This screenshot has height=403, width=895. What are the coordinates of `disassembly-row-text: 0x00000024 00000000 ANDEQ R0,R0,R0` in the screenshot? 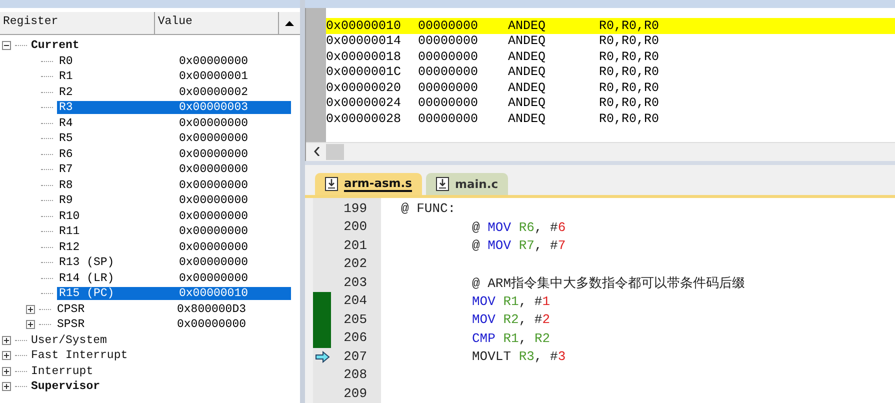 It's located at (493, 103).